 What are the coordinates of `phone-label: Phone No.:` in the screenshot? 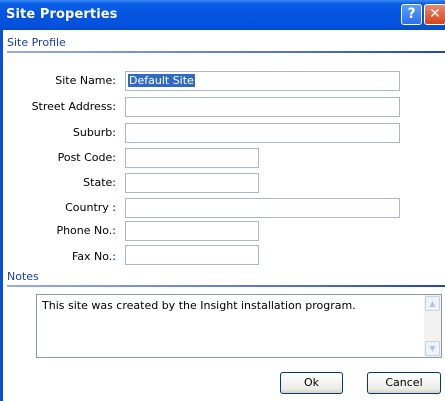 It's located at (86, 230).